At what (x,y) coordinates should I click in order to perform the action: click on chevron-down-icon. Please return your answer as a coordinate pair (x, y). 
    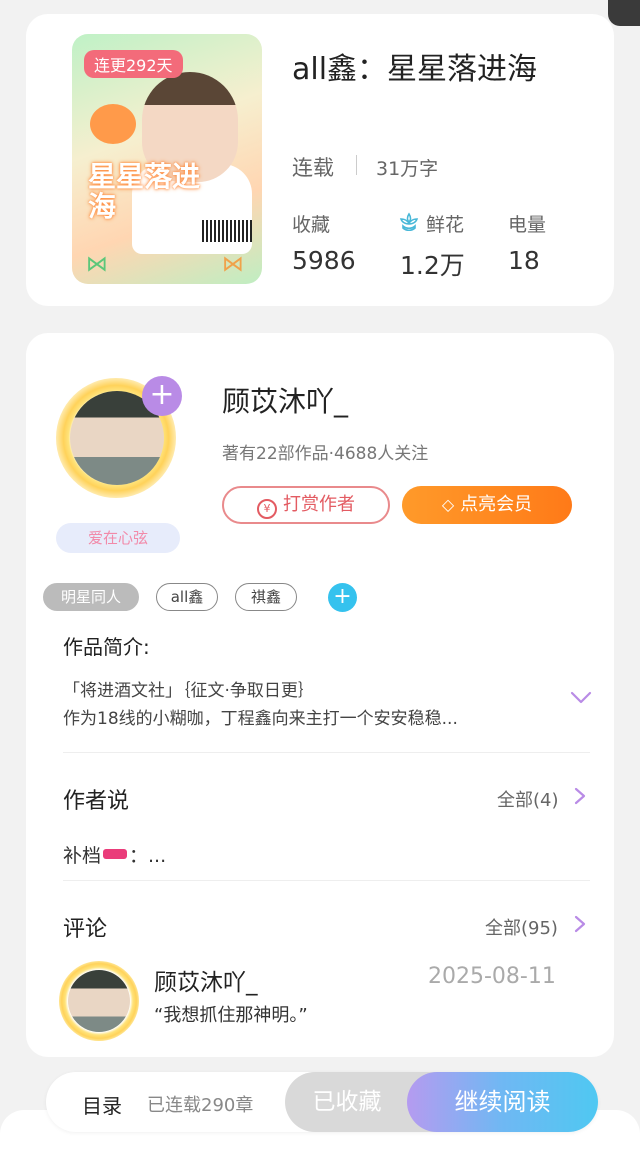
    Looking at the image, I should click on (581, 698).